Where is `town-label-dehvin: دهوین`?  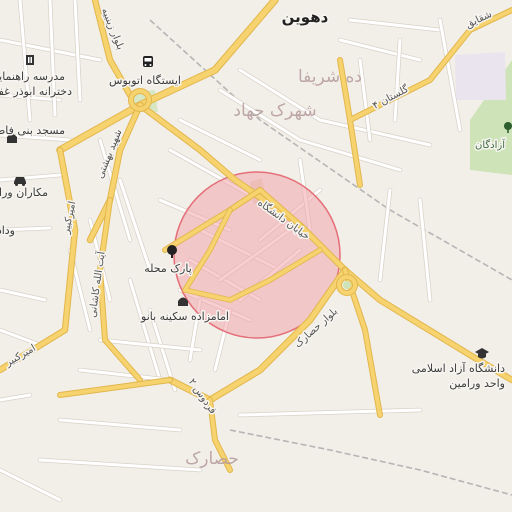
town-label-dehvin: دهوین is located at coordinates (305, 17).